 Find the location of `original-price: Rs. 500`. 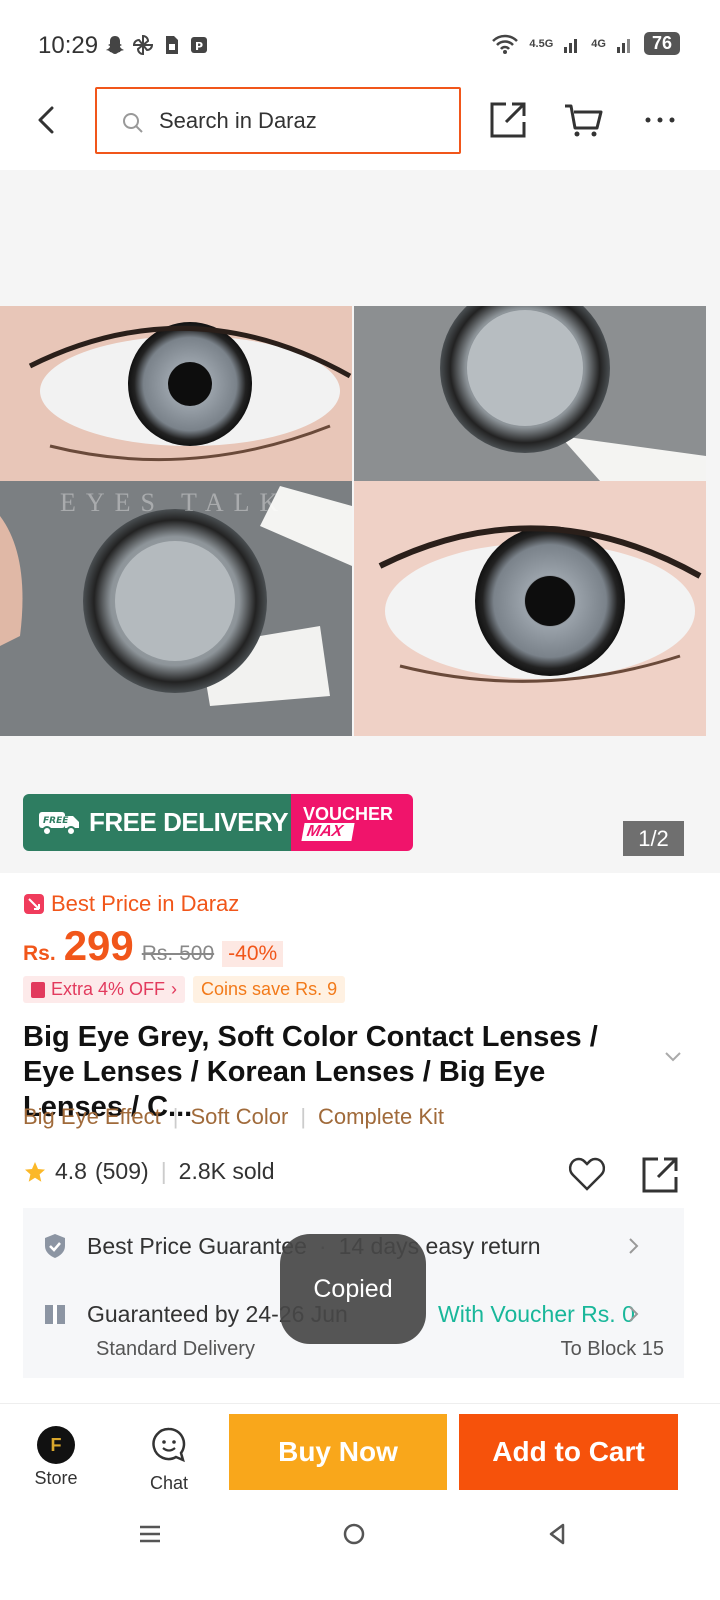

original-price: Rs. 500 is located at coordinates (178, 953).